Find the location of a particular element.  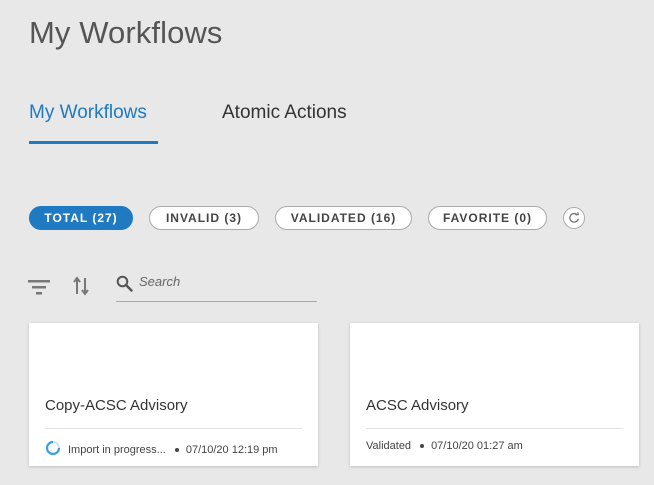

refresh-button is located at coordinates (574, 218).